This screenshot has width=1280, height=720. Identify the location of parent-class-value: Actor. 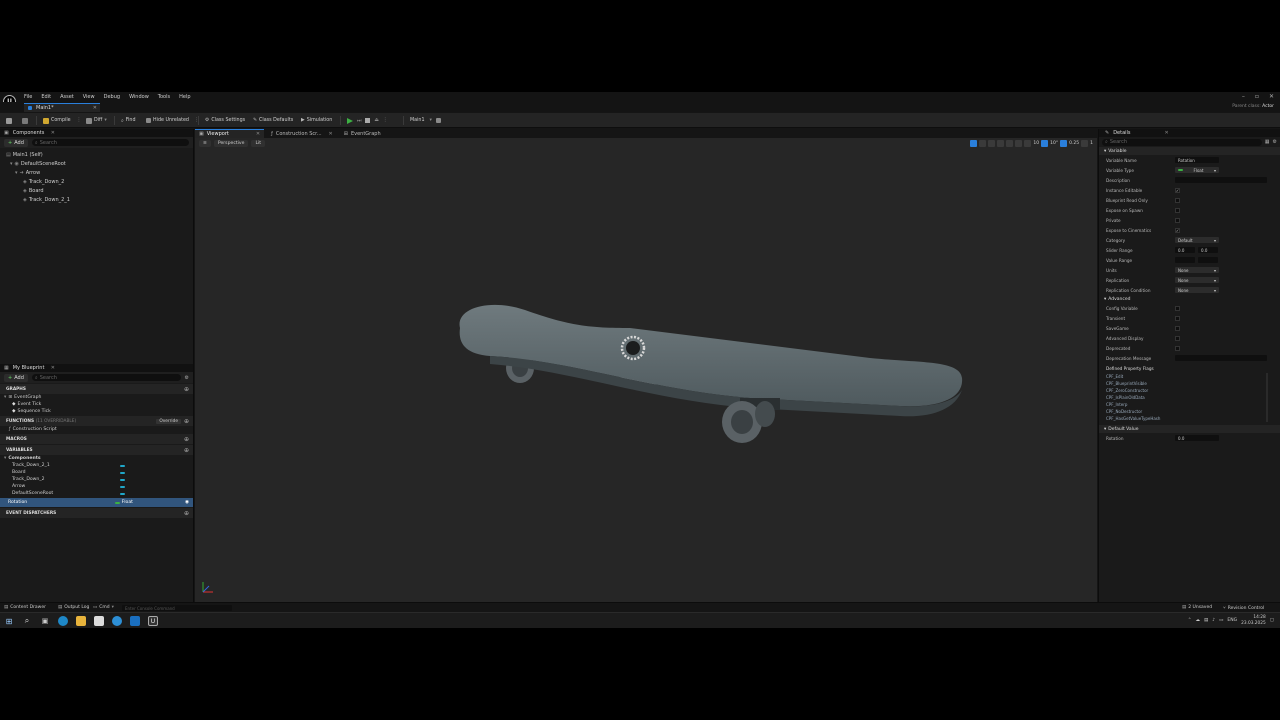
(1268, 106).